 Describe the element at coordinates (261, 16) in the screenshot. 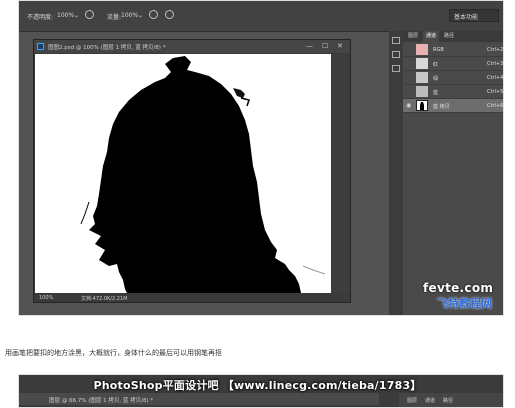

I see `options-bar: 不透明度: 100% ⌄ 流量: 100% ⌄ 基本功能` at that location.